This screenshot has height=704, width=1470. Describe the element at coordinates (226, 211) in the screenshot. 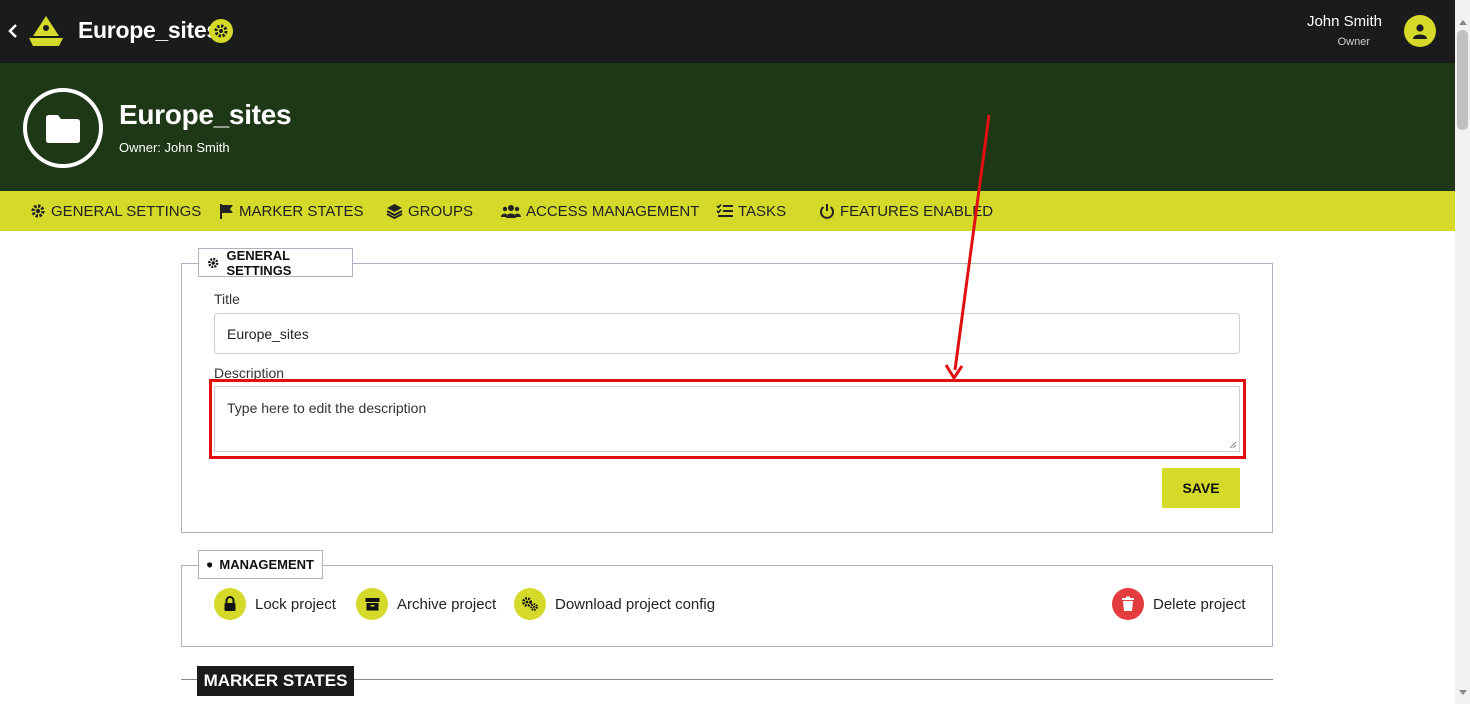

I see `flag-icon` at that location.